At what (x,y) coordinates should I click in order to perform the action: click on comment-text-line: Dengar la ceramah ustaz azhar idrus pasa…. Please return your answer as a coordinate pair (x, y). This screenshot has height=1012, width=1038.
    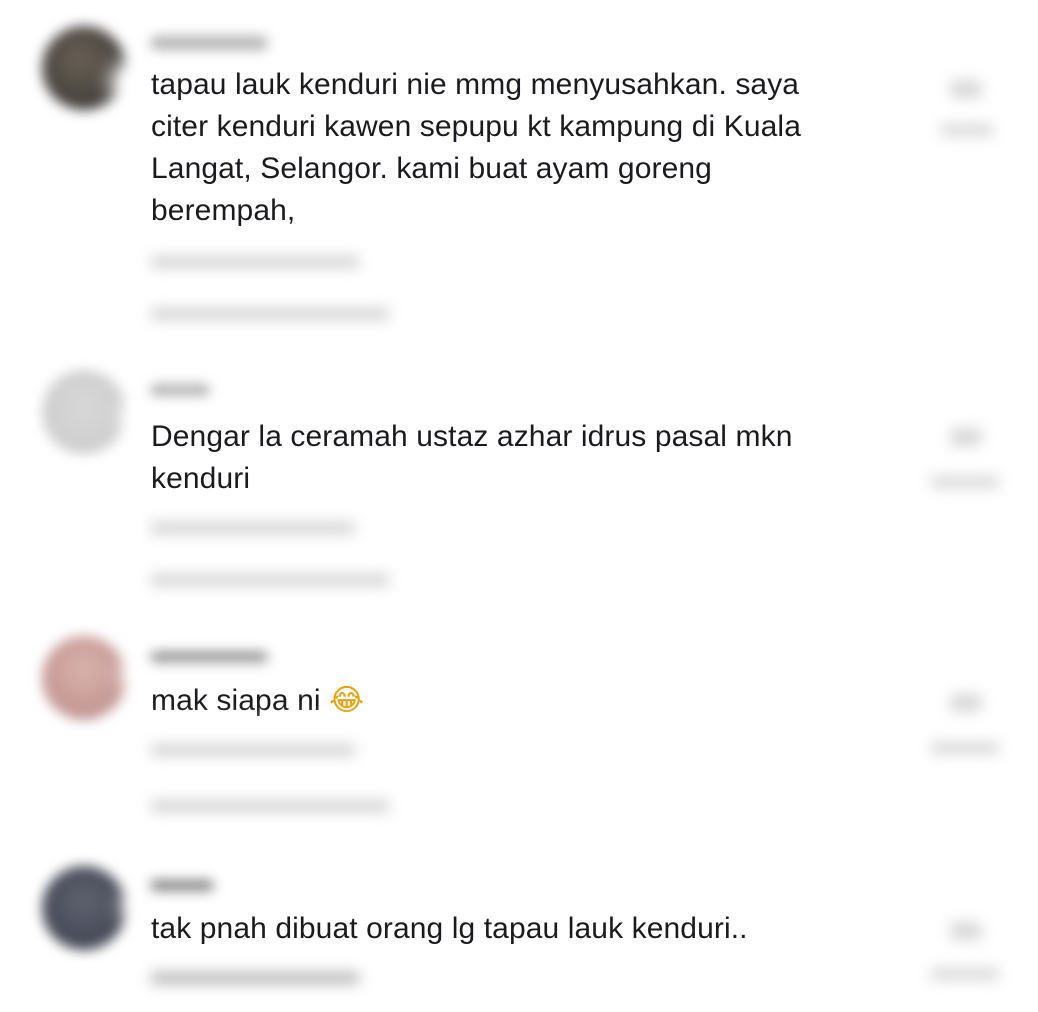
    Looking at the image, I should click on (472, 436).